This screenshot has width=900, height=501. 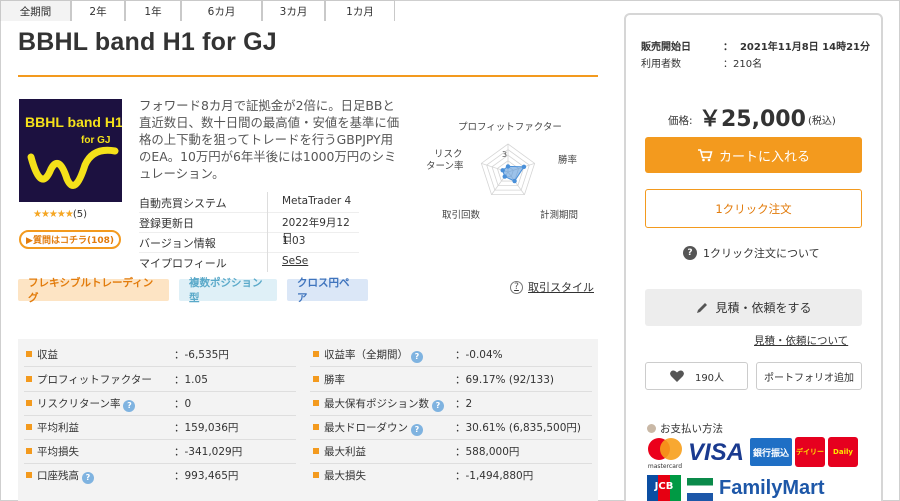 I want to click on tab-period-1: 2年, so click(x=98, y=10).